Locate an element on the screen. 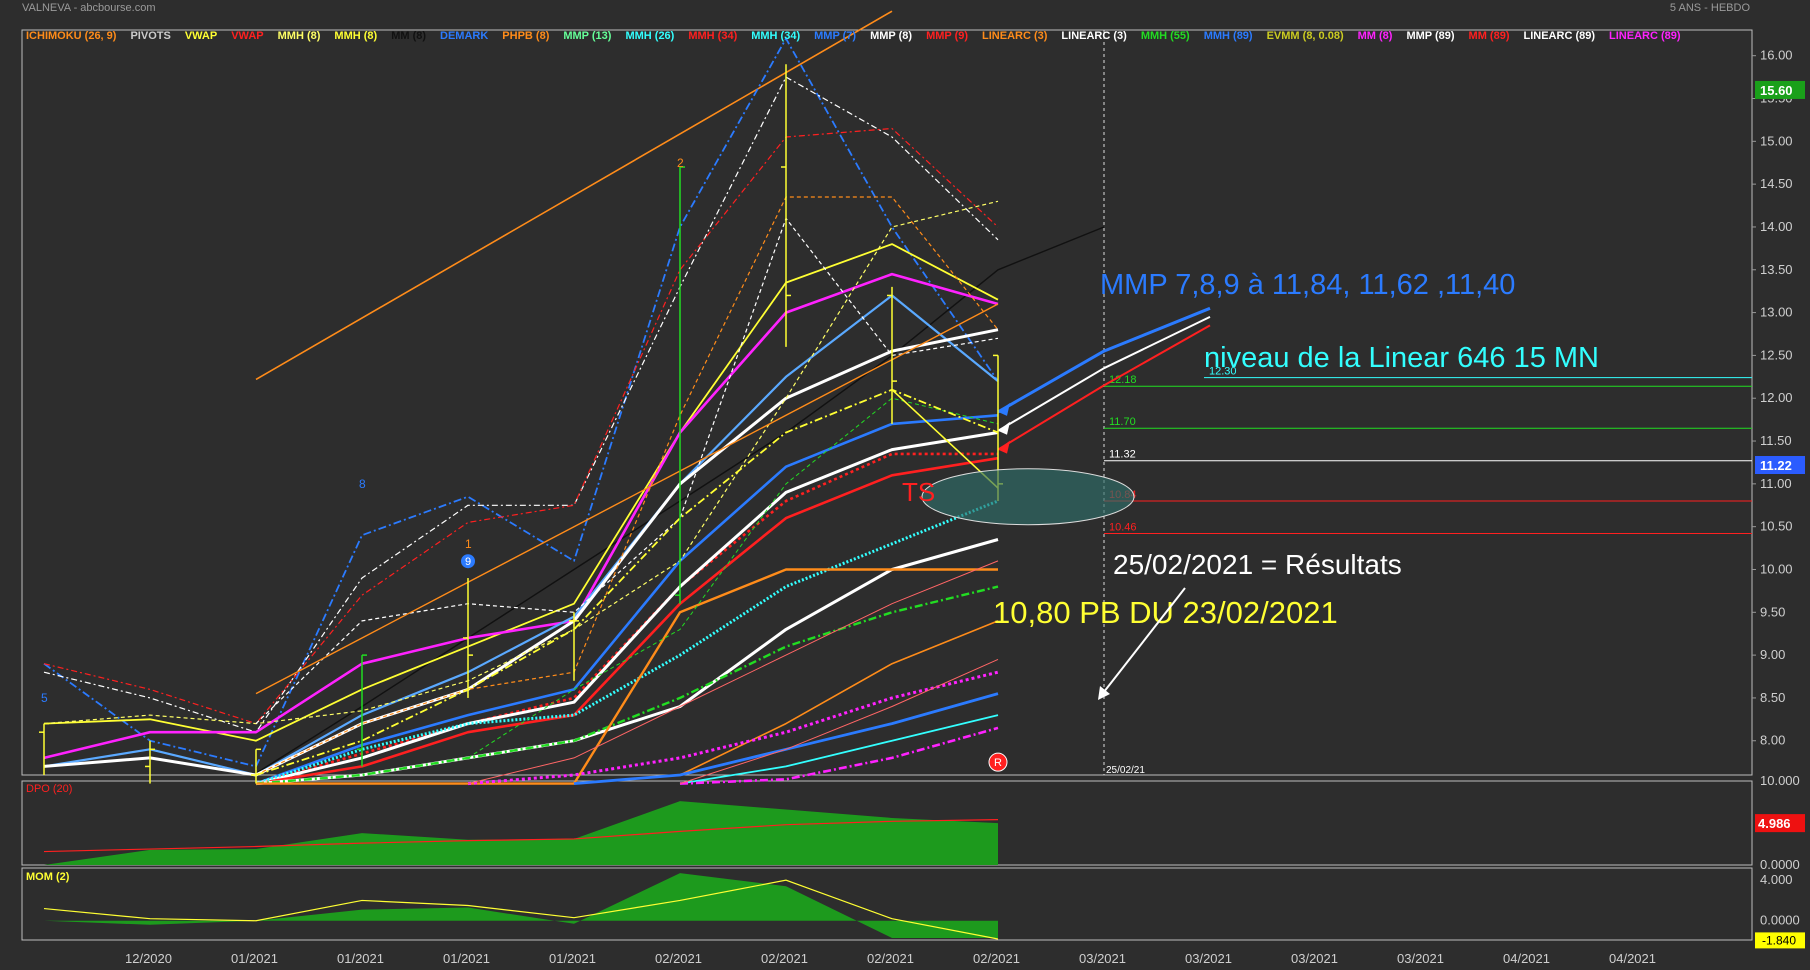 This screenshot has width=1810, height=970. mom-title: MOM (2) is located at coordinates (48, 877).